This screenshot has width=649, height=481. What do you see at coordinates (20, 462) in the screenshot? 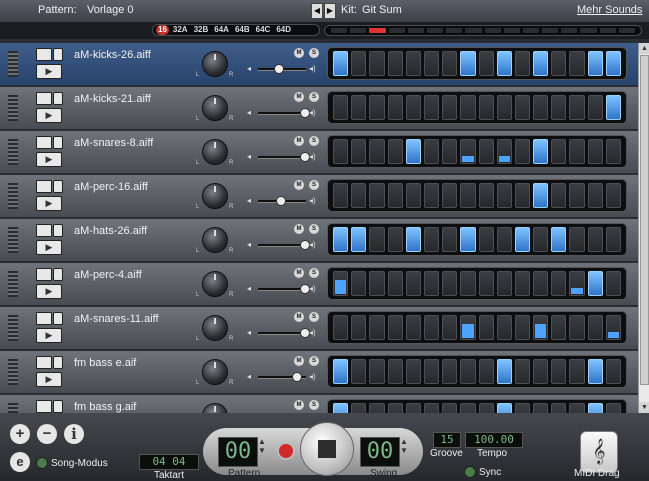
I see `export-button: e` at bounding box center [20, 462].